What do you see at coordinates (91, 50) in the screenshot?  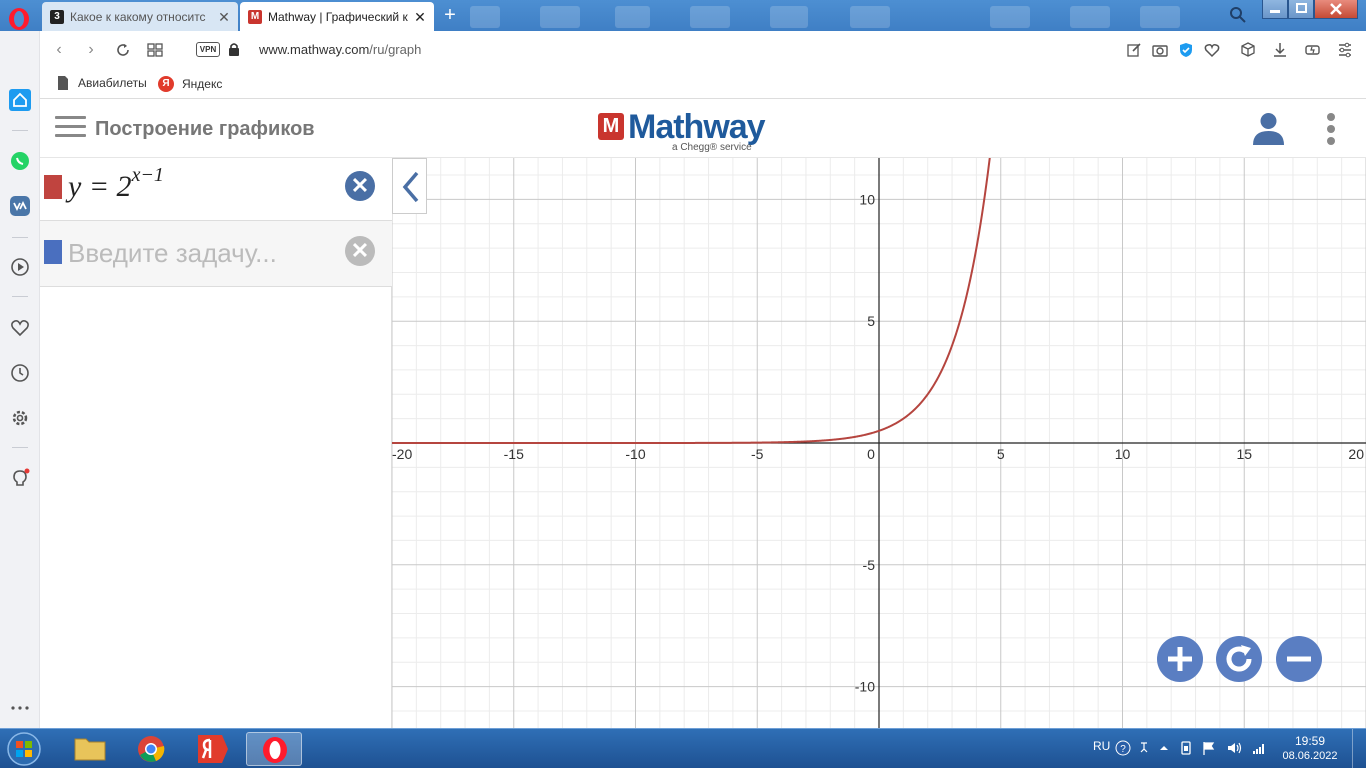 I see `forward-arrow-icon: ›` at bounding box center [91, 50].